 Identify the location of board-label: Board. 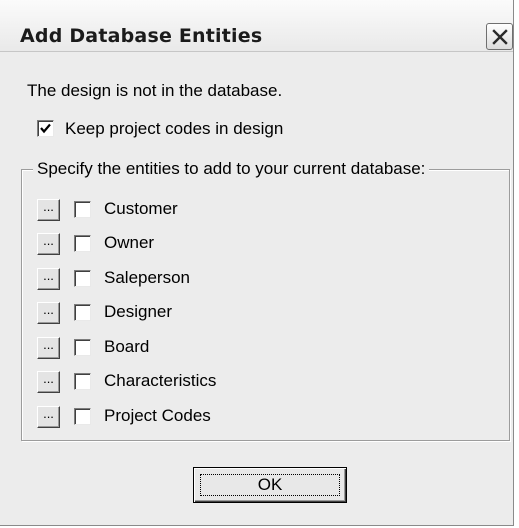
(127, 346).